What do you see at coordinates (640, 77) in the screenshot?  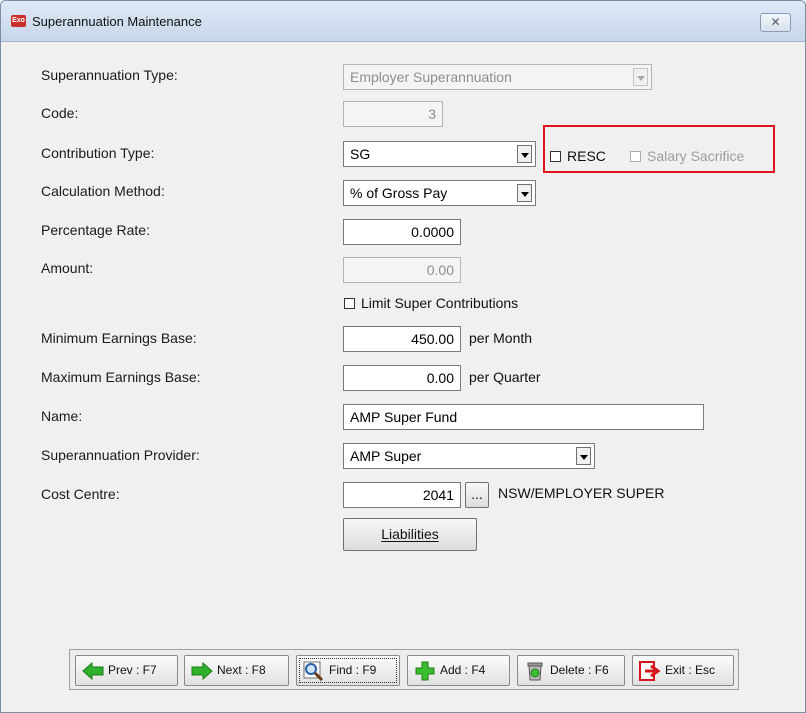 I see `super-type-dropdown-icon` at bounding box center [640, 77].